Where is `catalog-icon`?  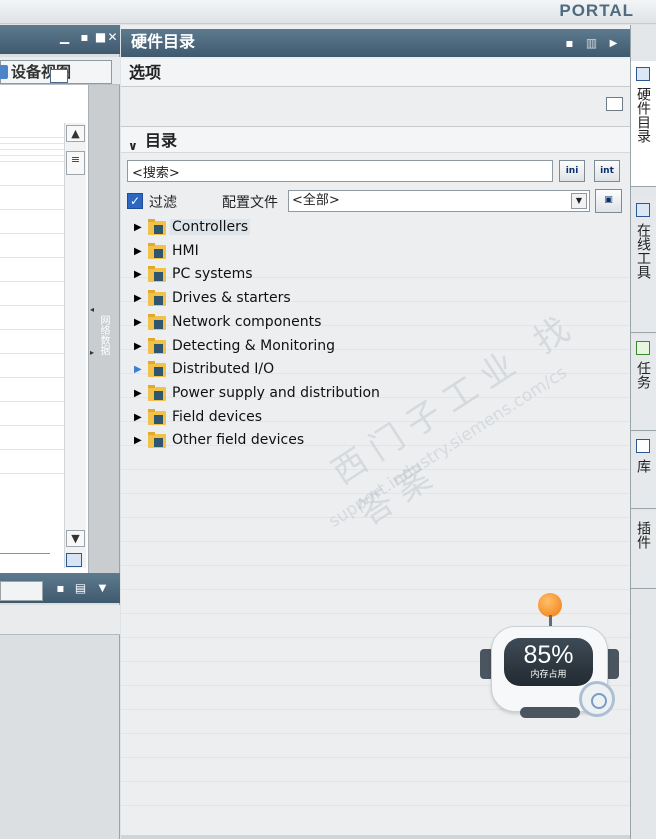
catalog-icon is located at coordinates (643, 74).